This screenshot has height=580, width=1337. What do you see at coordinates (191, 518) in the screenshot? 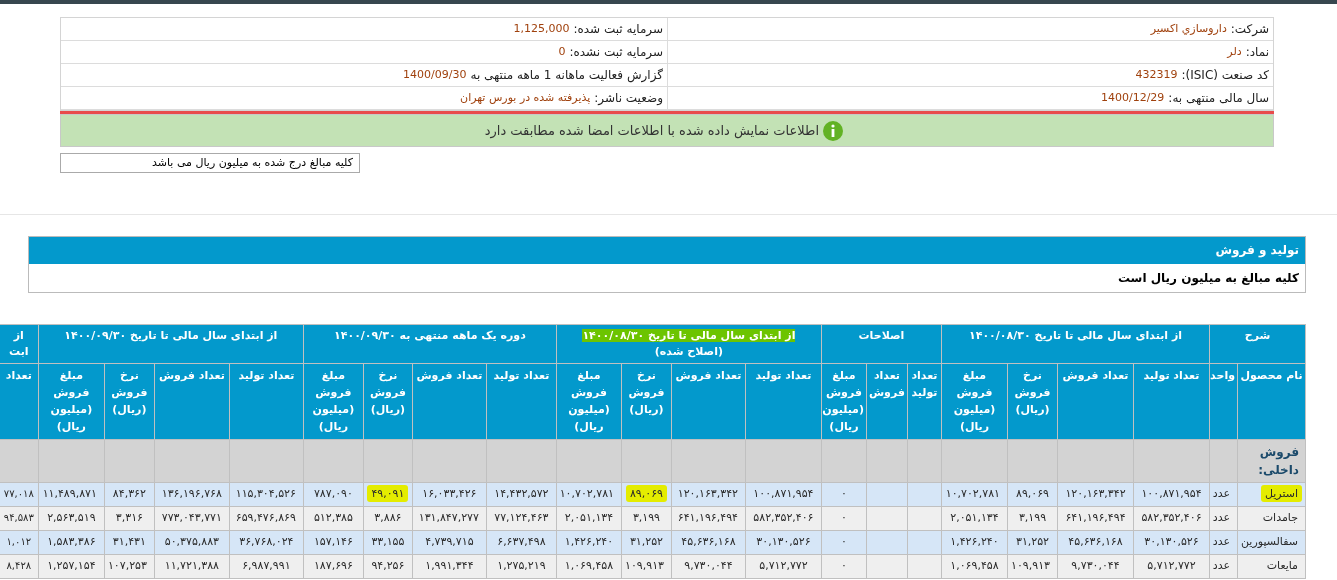
I see `table-cell-text: ۷۷۳,۰۴۳,۷۷۱` at bounding box center [191, 518].